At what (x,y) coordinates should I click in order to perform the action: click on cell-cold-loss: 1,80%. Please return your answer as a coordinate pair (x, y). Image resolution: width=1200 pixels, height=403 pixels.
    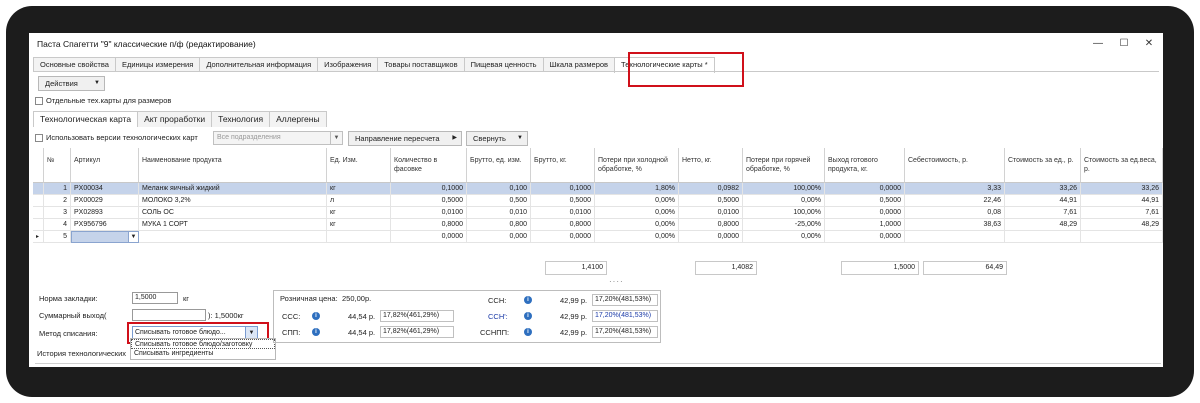
    Looking at the image, I should click on (637, 189).